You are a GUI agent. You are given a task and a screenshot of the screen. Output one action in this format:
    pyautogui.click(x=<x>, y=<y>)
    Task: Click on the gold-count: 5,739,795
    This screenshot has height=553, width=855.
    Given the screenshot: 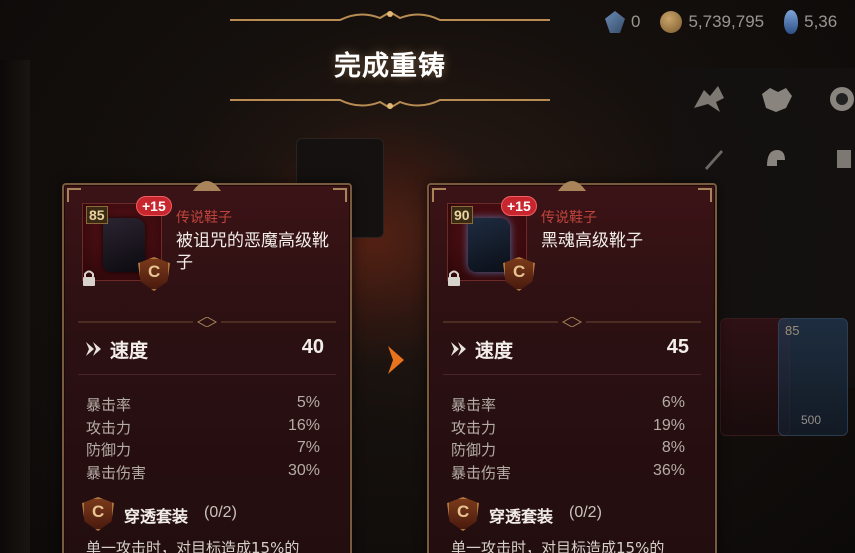 What is the action you would take?
    pyautogui.click(x=726, y=21)
    